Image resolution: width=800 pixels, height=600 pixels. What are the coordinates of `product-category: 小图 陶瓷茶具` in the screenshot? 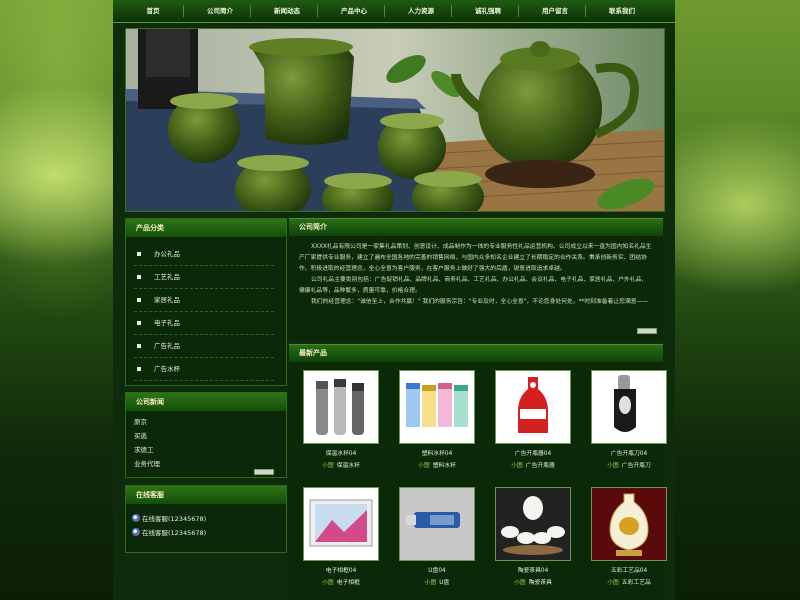 It's located at (533, 583).